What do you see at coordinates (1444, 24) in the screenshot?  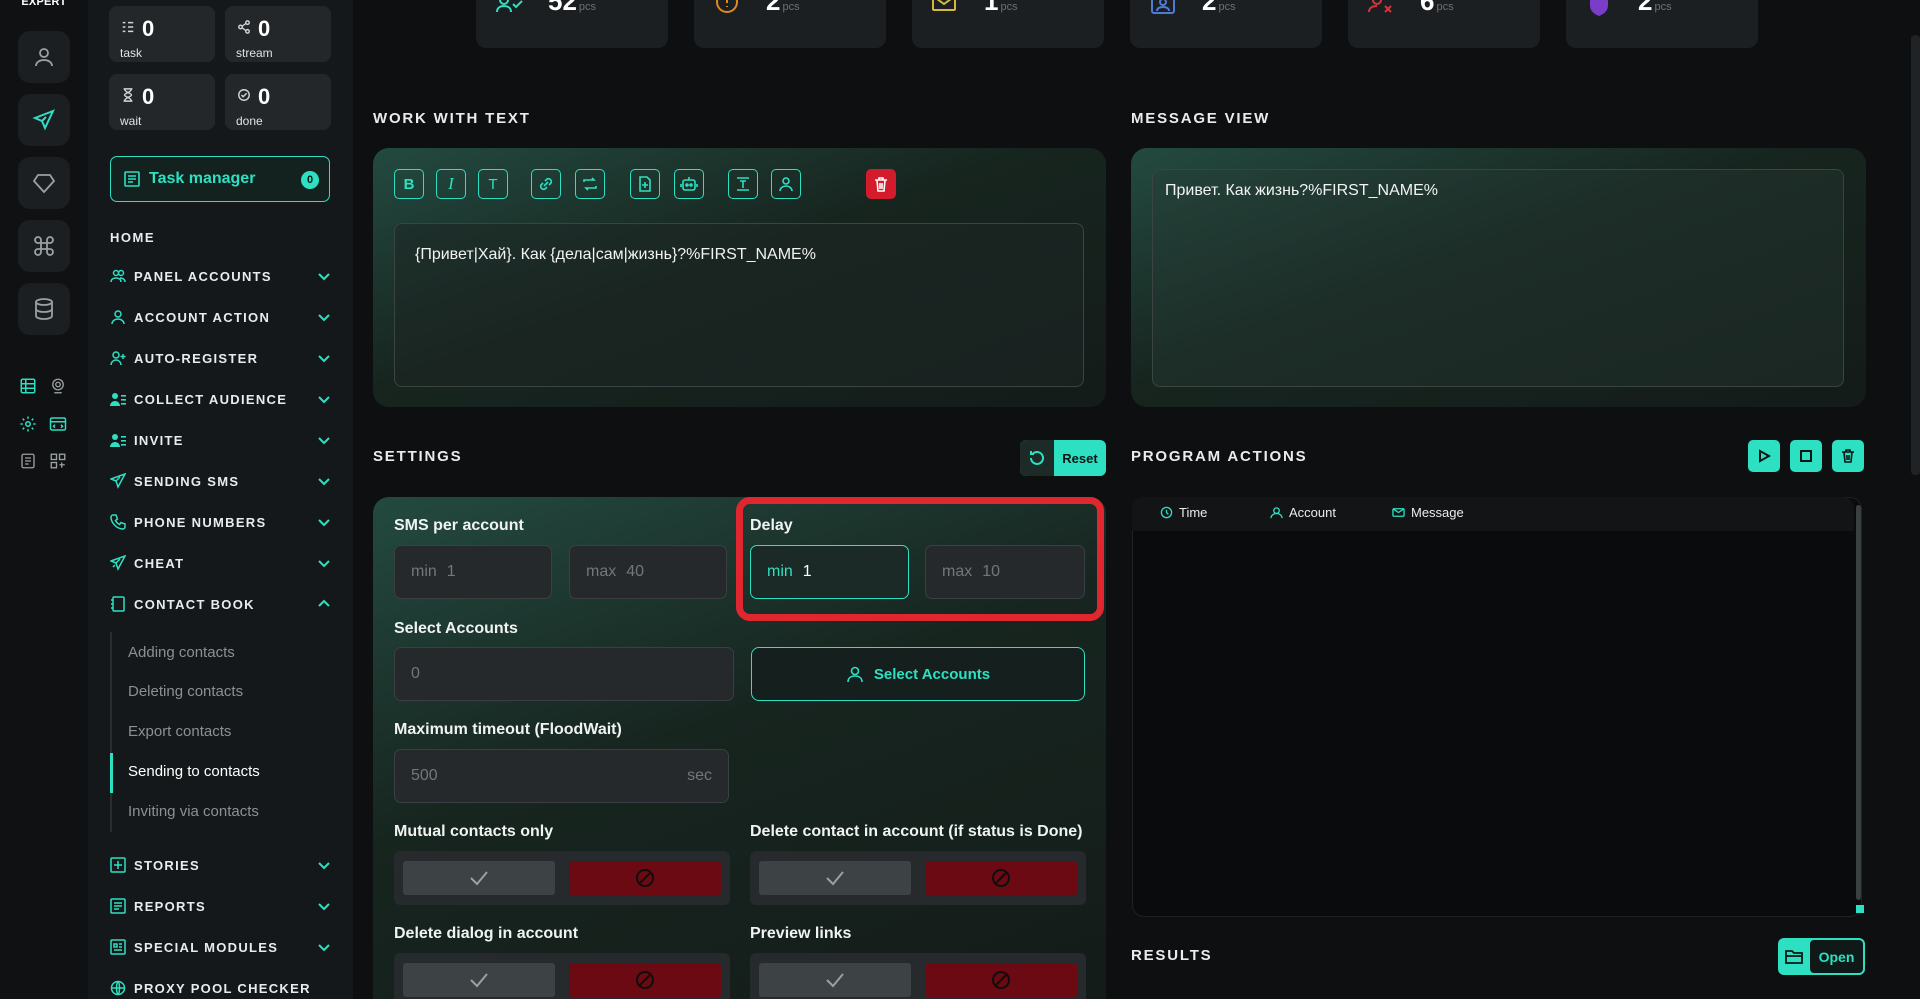 I see `top-card-banned: 6 pcs` at bounding box center [1444, 24].